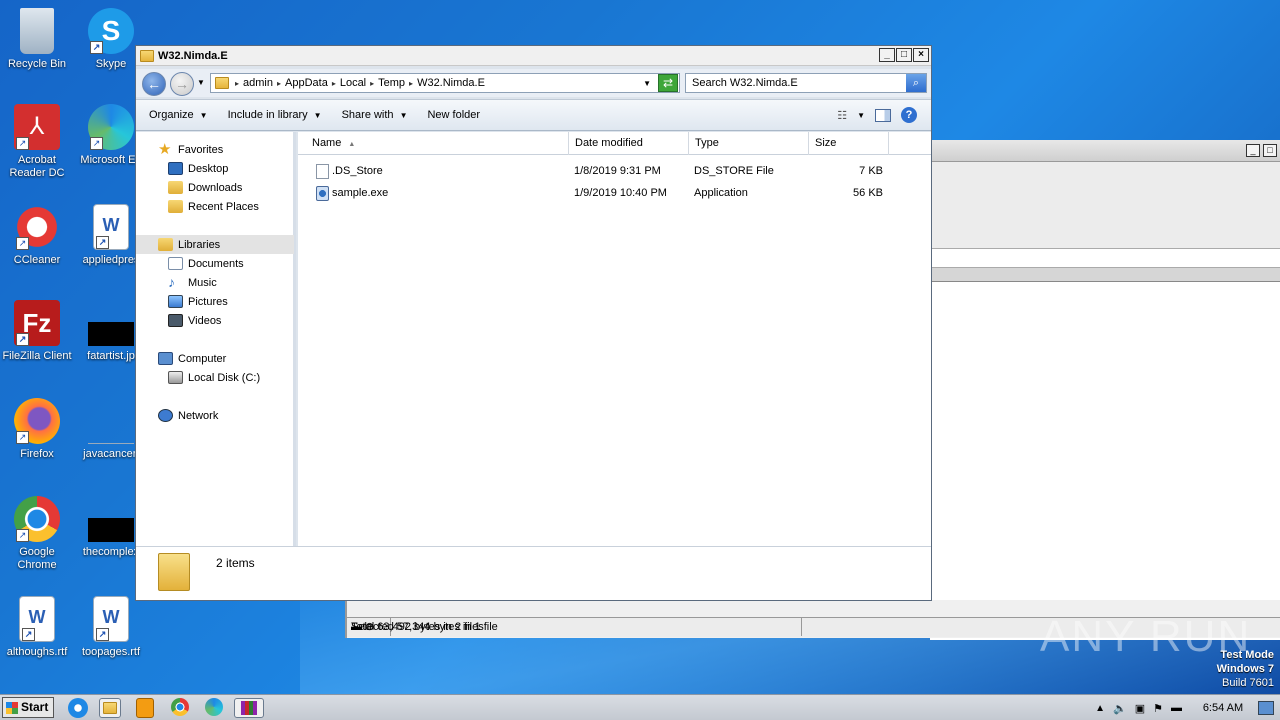 The image size is (1280, 720). I want to click on recent-places-icon, so click(175, 206).